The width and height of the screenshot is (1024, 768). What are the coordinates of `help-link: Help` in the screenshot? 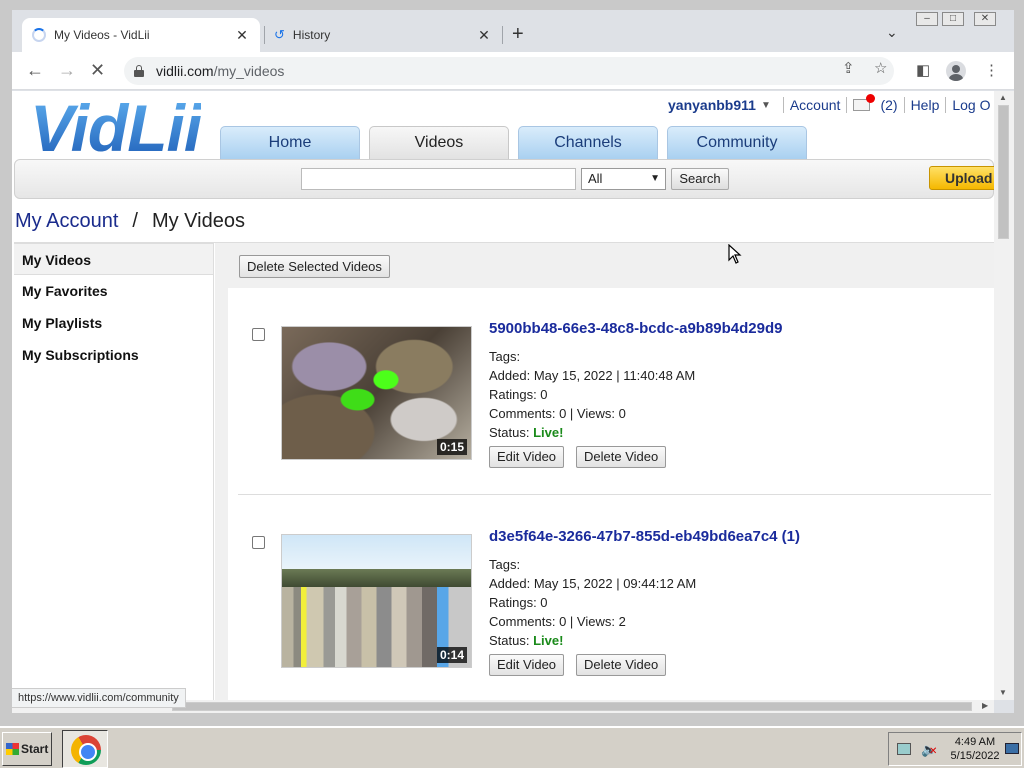 It's located at (925, 105).